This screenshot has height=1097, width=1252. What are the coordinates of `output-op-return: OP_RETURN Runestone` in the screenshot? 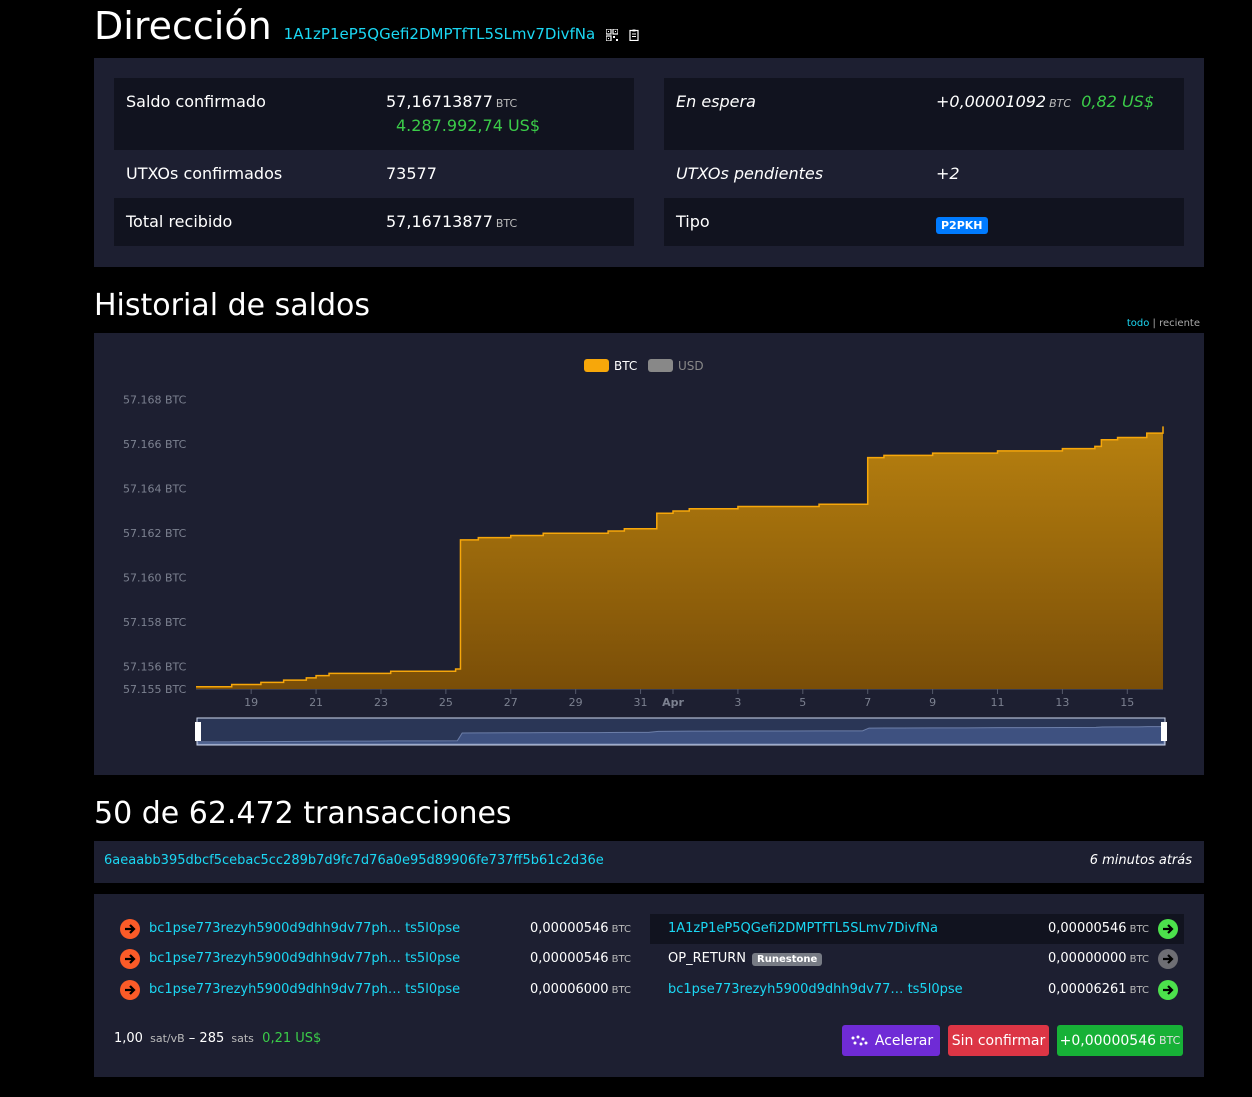 It's located at (745, 958).